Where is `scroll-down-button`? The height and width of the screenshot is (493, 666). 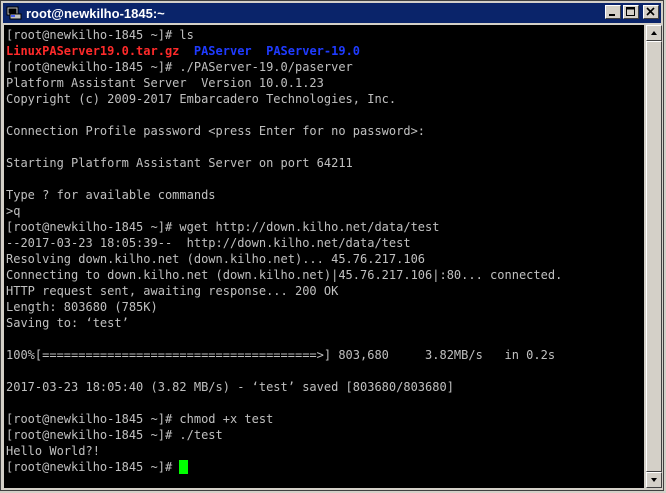
scroll-down-button is located at coordinates (654, 480).